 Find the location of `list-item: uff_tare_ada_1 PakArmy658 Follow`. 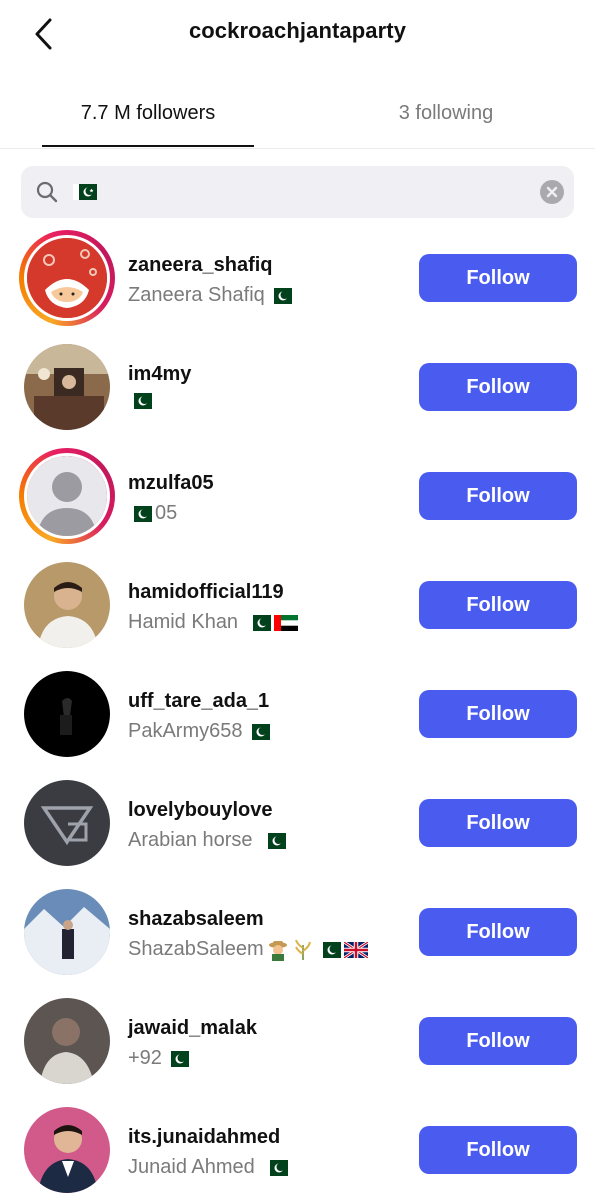

list-item: uff_tare_ada_1 PakArmy658 Follow is located at coordinates (297, 712).